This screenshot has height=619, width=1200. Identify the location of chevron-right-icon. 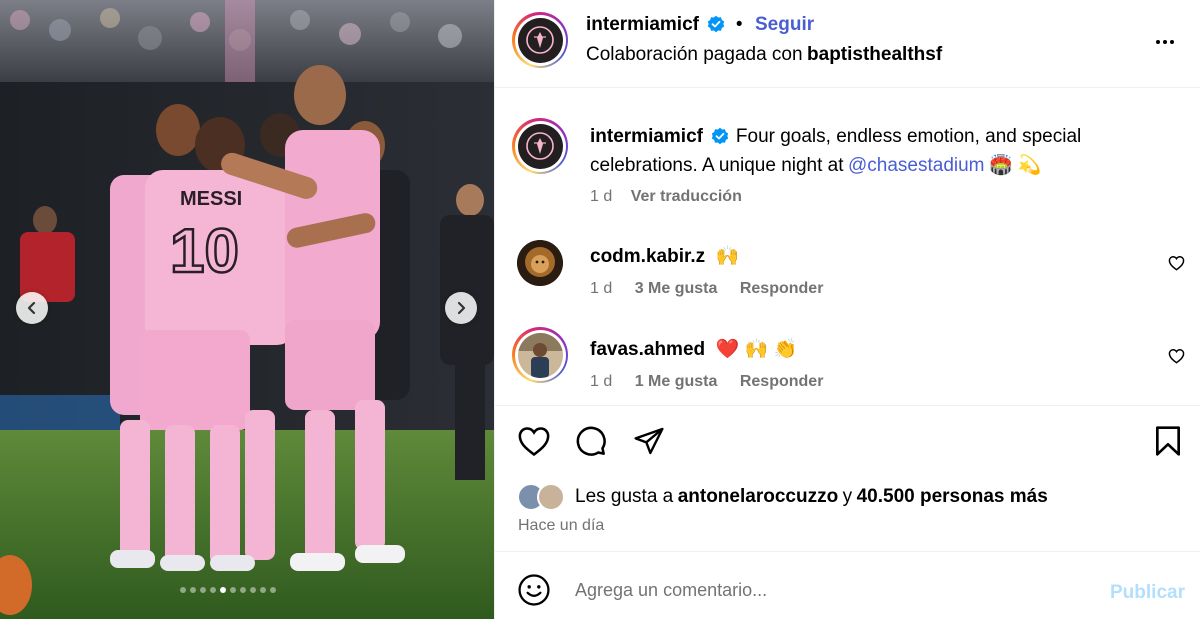
(461, 308).